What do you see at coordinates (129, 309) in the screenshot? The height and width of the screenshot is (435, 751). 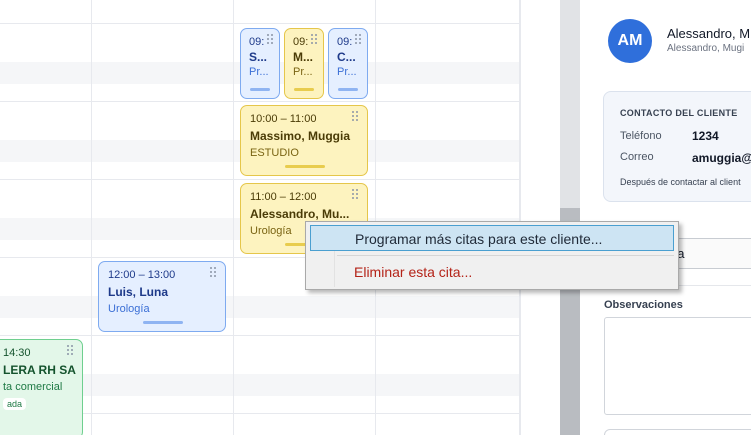 I see `appointment-service: Urología` at bounding box center [129, 309].